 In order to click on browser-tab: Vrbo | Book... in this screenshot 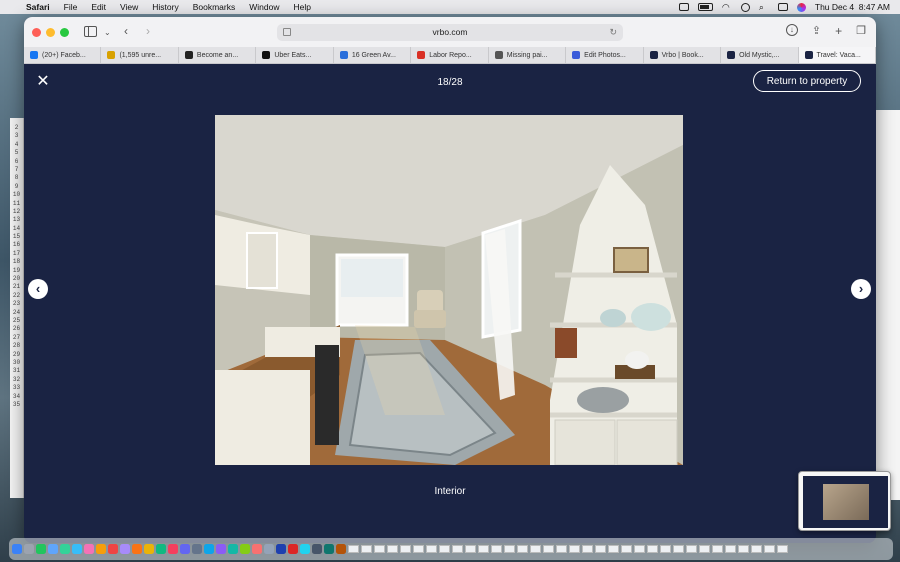, I will do `click(683, 55)`.